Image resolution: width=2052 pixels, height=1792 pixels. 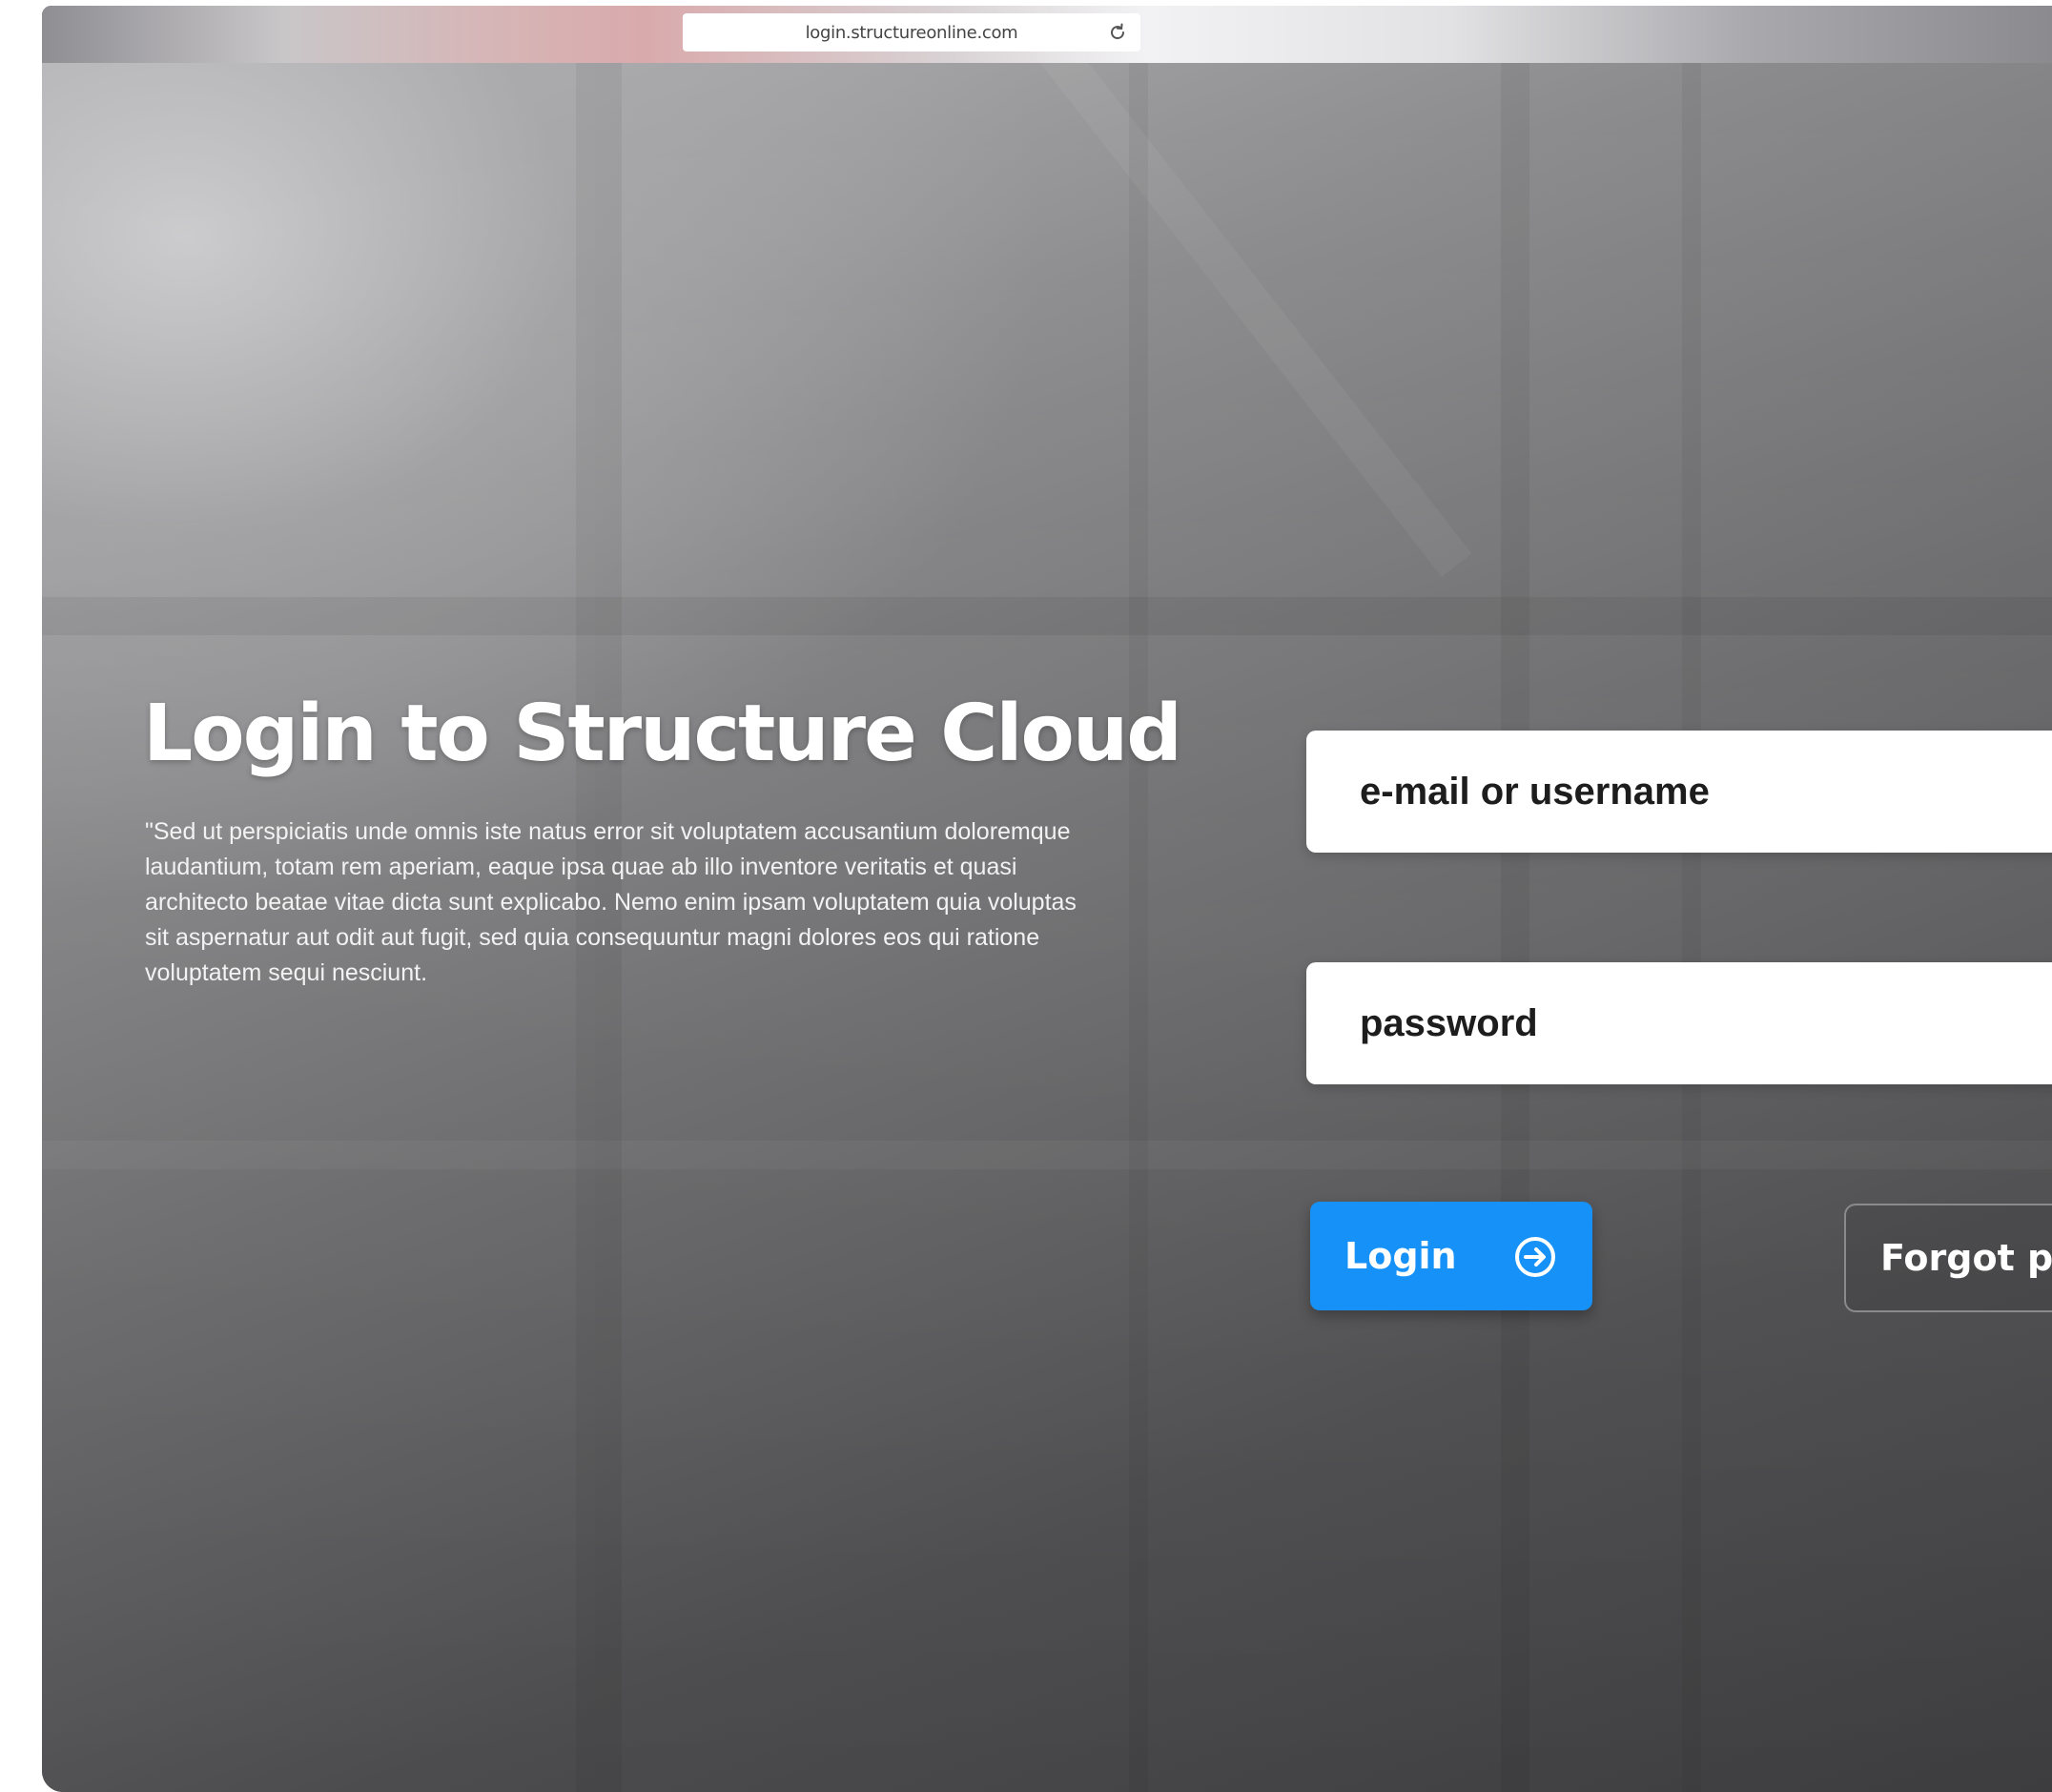 I want to click on login-button: Login, so click(x=1451, y=1256).